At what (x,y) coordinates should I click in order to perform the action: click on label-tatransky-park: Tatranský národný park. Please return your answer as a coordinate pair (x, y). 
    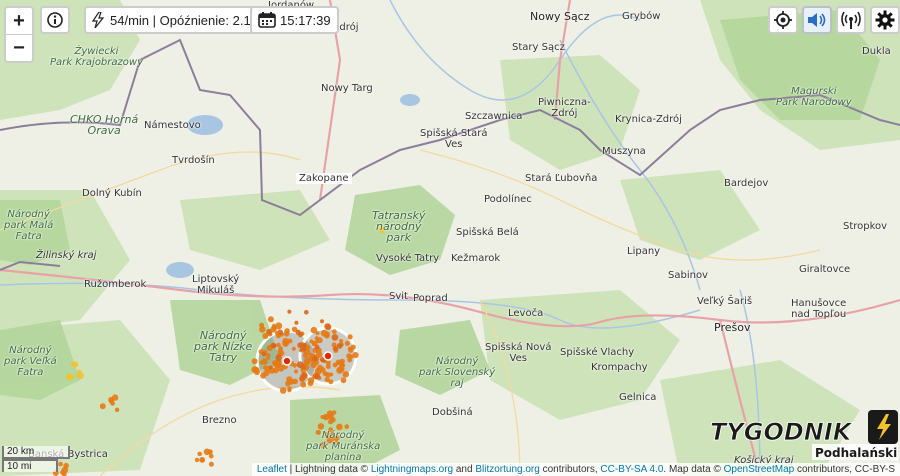
    Looking at the image, I should click on (399, 226).